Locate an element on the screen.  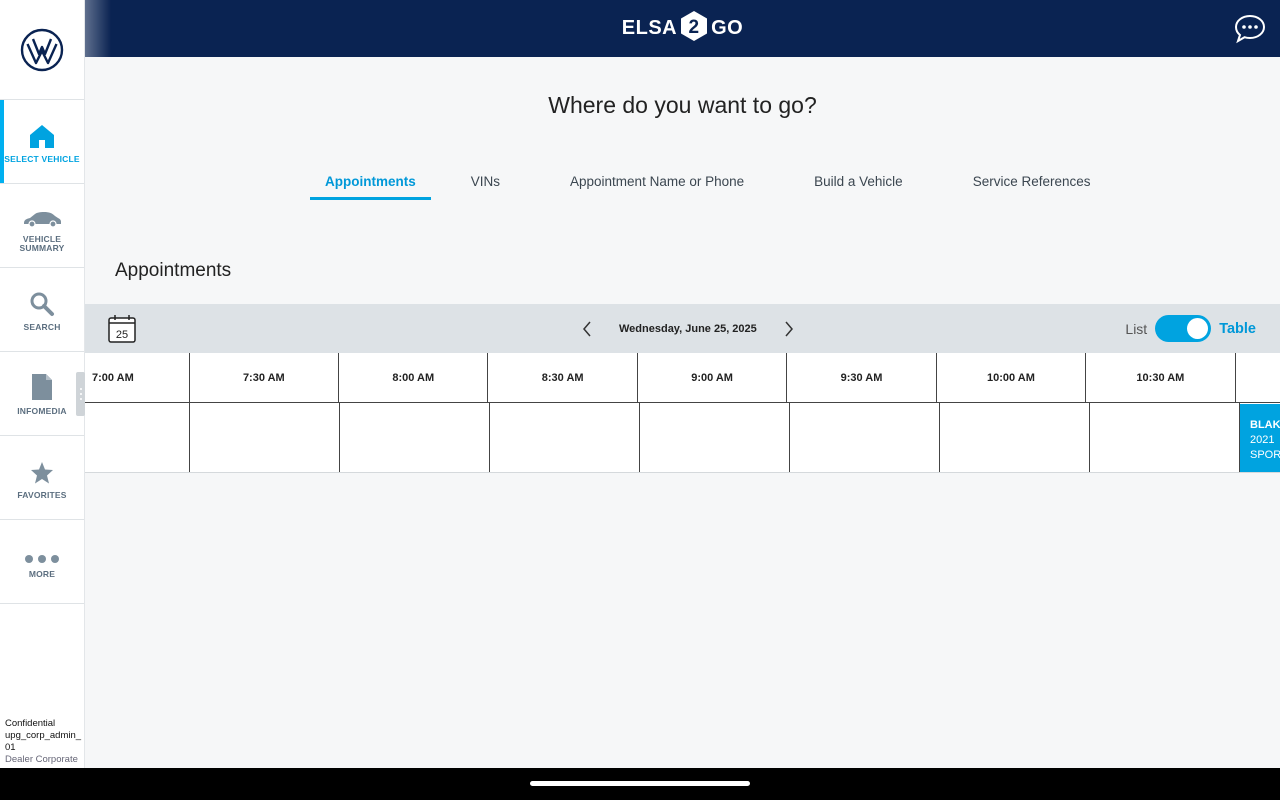
sidebar-item-favorites: FAVORITES is located at coordinates (42, 478).